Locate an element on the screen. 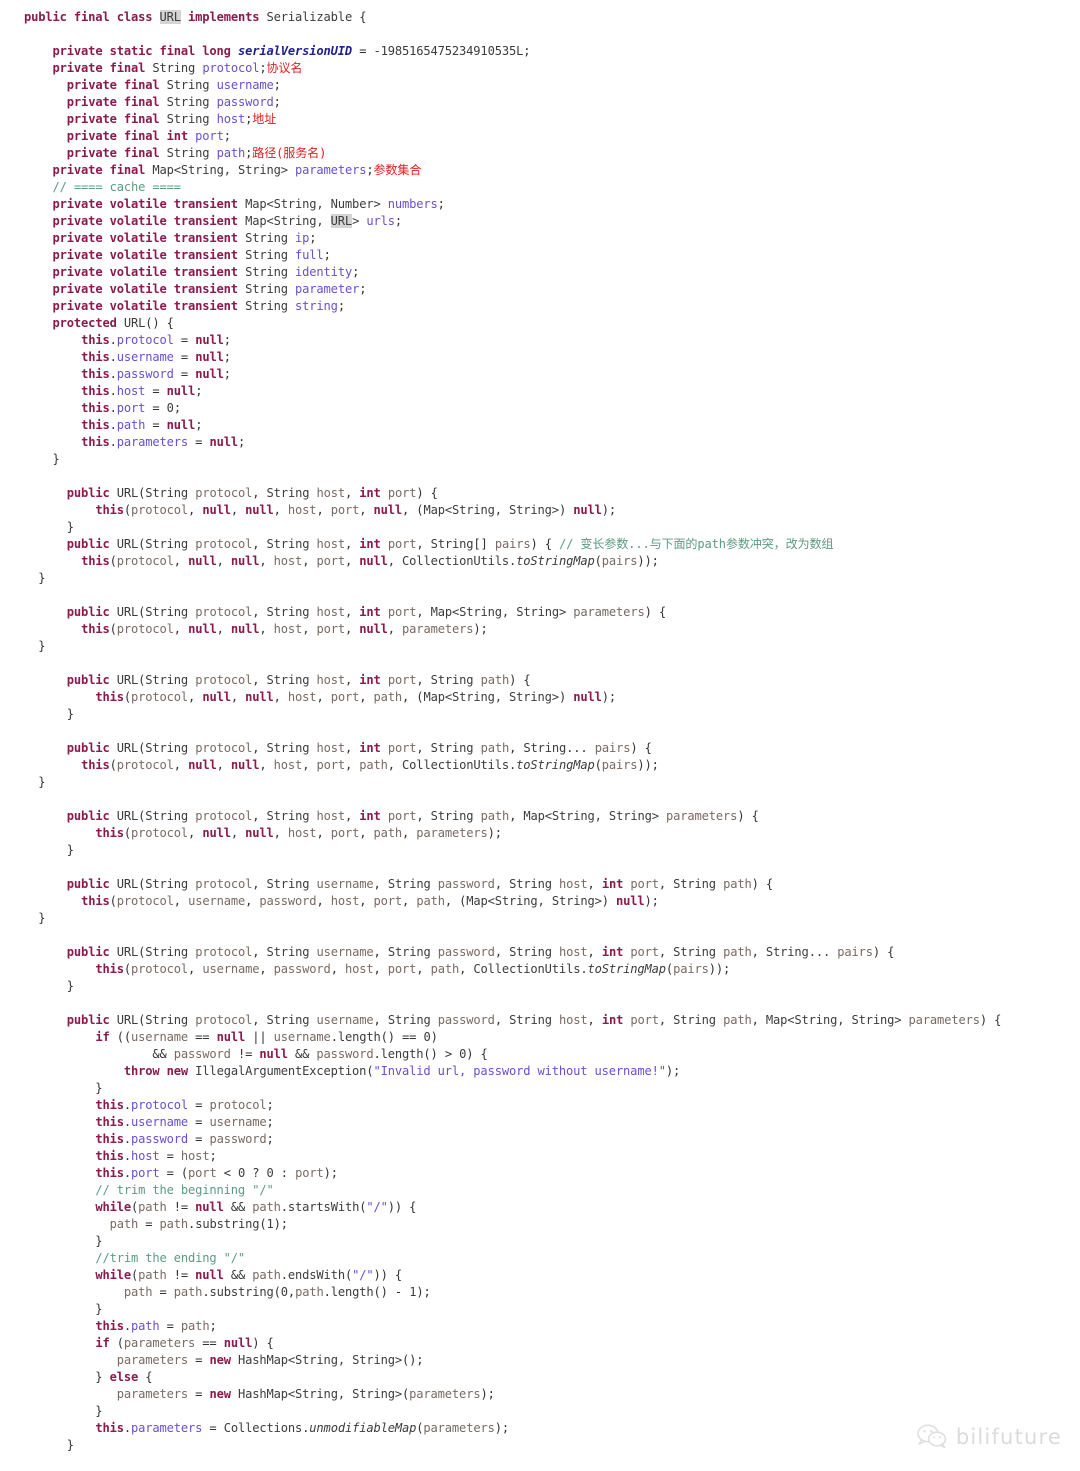 Image resolution: width=1080 pixels, height=1471 pixels. code-line: this.password = null; is located at coordinates (156, 374).